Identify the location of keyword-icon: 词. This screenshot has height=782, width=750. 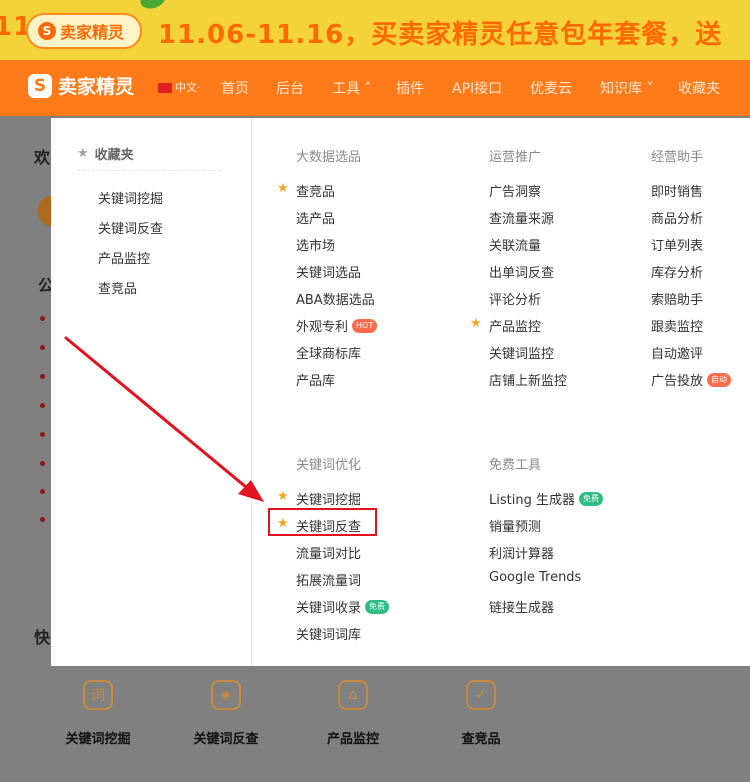
(98, 695).